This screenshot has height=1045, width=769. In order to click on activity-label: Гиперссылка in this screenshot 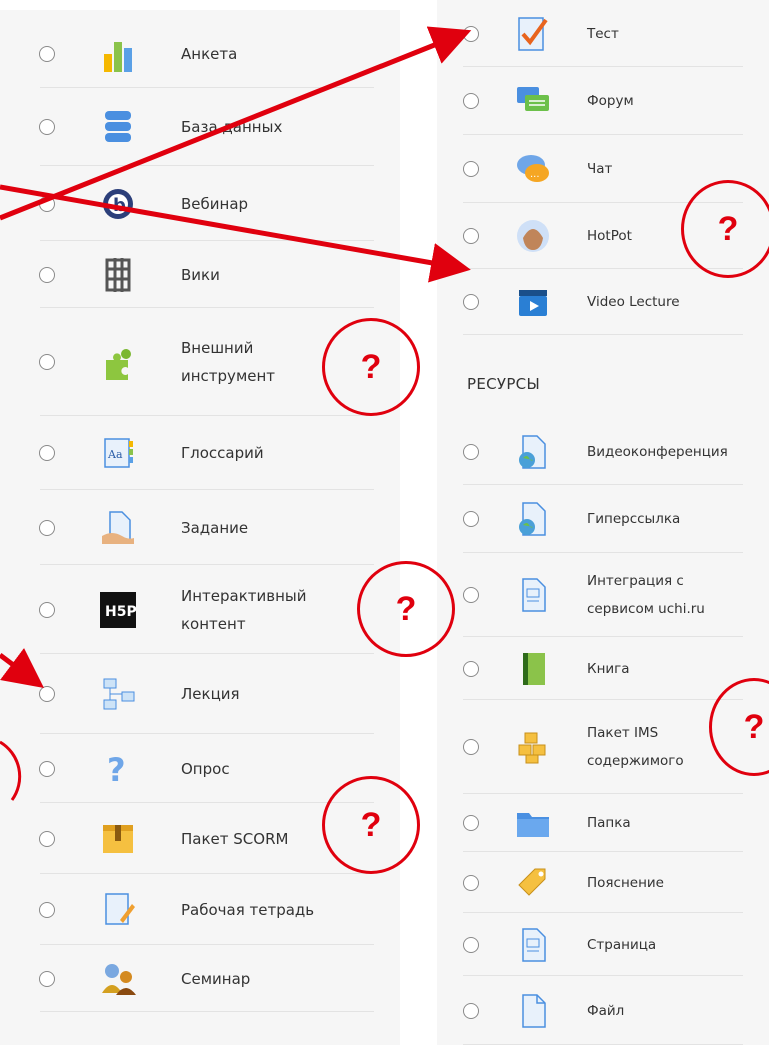, I will do `click(634, 519)`.